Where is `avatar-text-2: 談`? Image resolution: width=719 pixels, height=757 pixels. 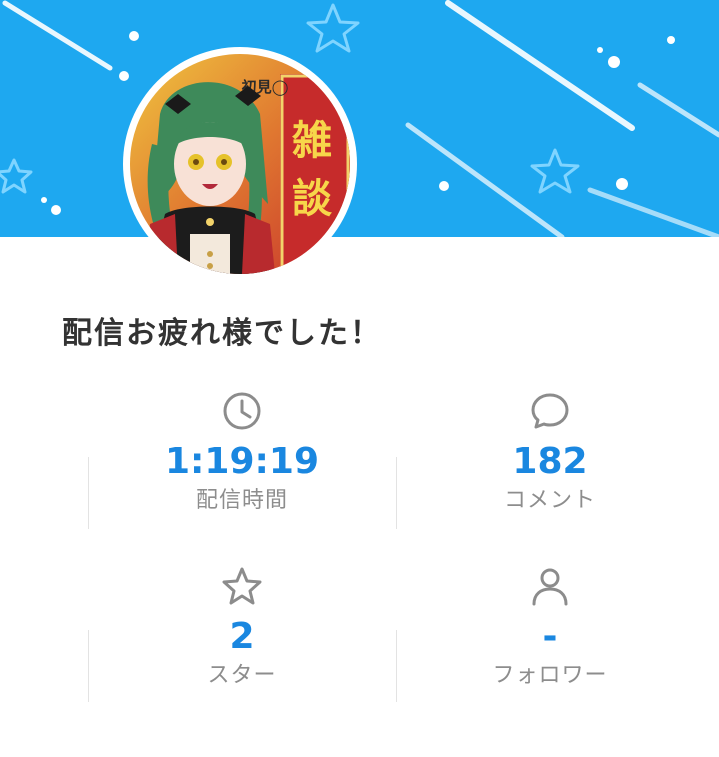 avatar-text-2: 談 is located at coordinates (312, 199).